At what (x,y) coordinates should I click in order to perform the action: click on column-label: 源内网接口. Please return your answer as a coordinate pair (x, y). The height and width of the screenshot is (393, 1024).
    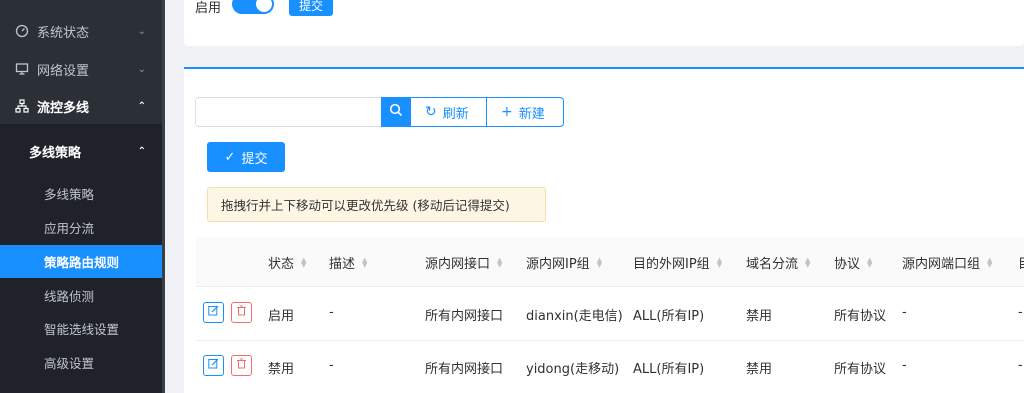
    Looking at the image, I should click on (458, 264).